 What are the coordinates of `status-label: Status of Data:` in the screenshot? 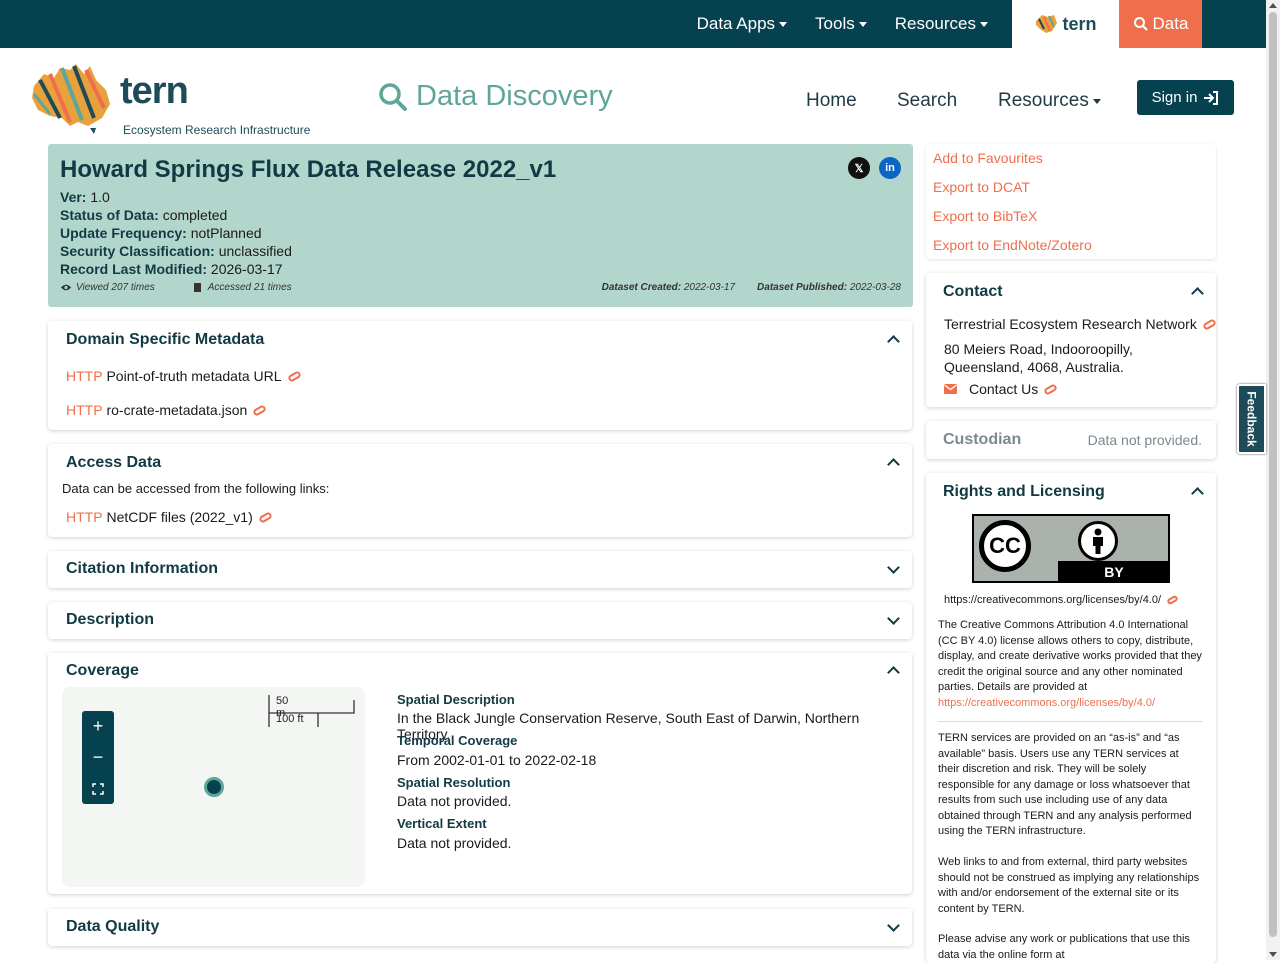 It's located at (109, 215).